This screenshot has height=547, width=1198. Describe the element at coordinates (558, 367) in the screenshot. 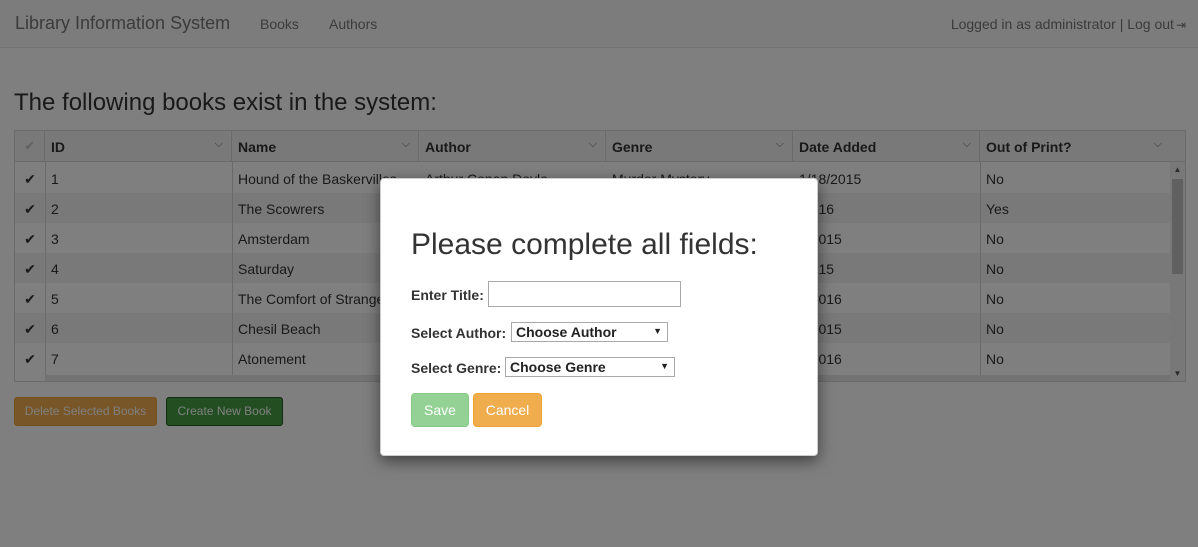

I see `genre-select-value: Choose Genre` at that location.